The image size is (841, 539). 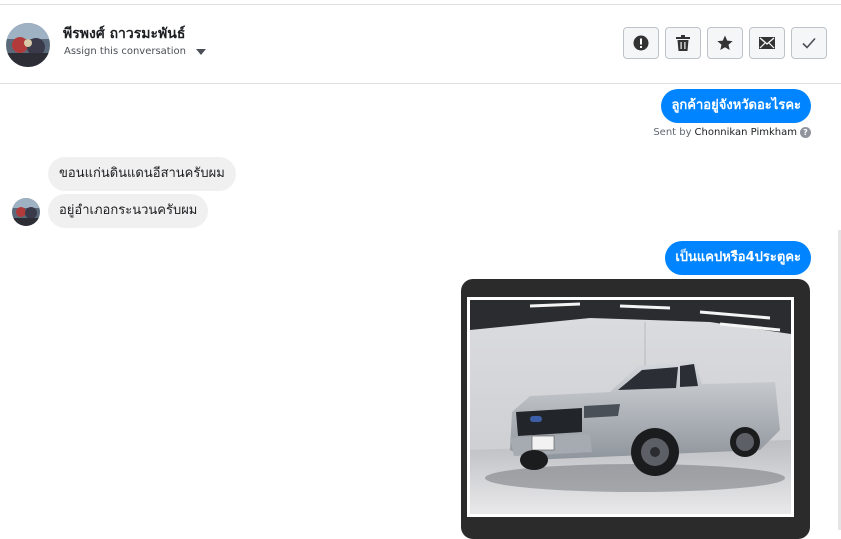 I want to click on caret-down-icon, so click(x=200, y=51).